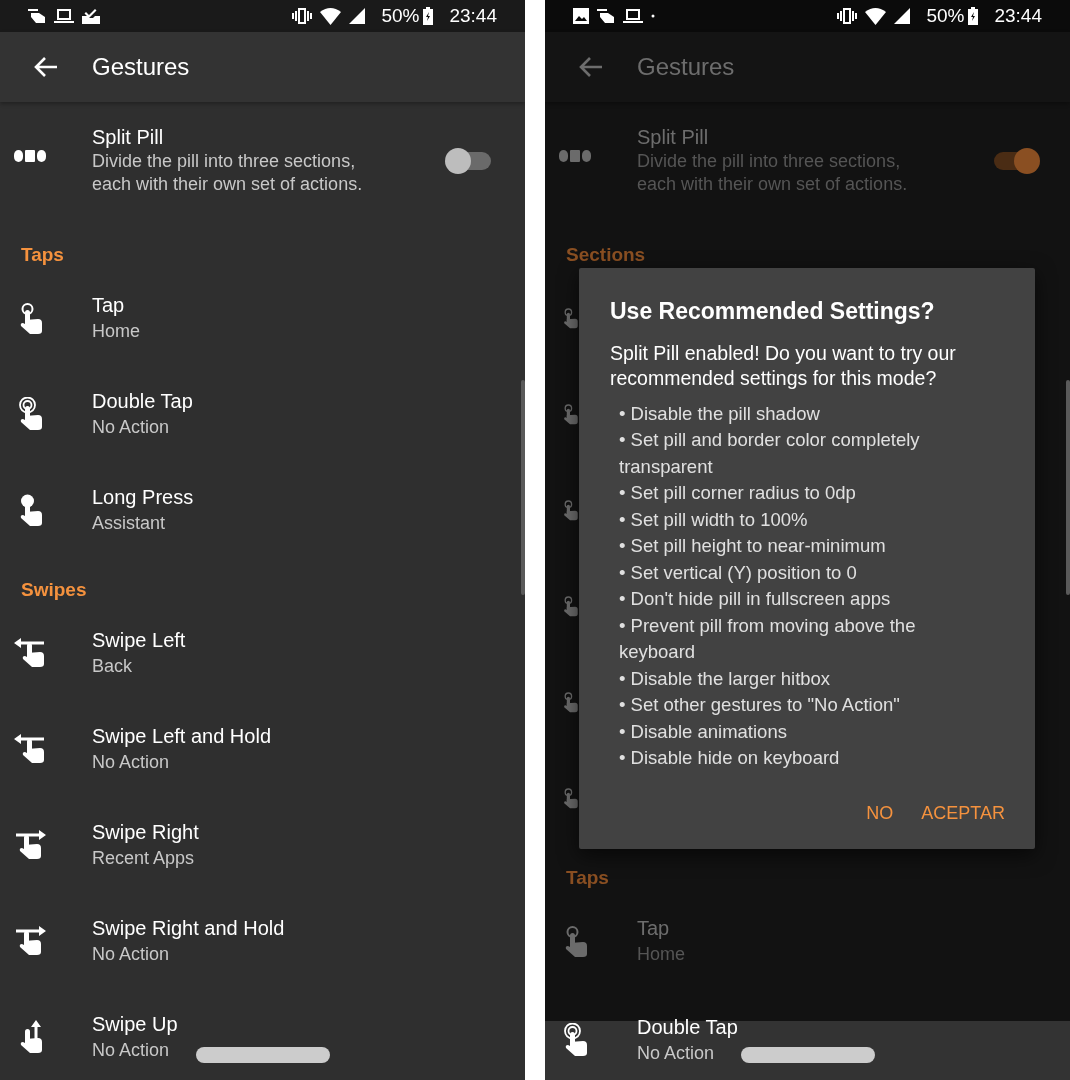 This screenshot has width=1070, height=1080. Describe the element at coordinates (135, 1024) in the screenshot. I see `item-title: Swipe Up` at that location.